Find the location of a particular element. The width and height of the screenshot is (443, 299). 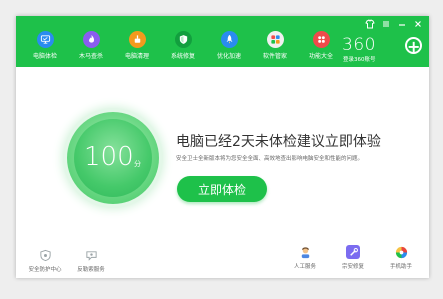

footer-item-phone-assistant: 手机助手 is located at coordinates (401, 257).